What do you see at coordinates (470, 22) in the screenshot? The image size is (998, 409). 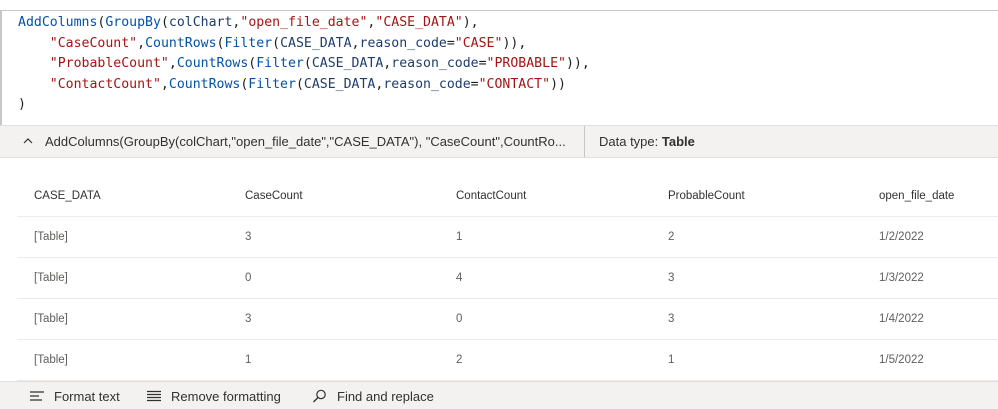 I see `code-token: ),` at bounding box center [470, 22].